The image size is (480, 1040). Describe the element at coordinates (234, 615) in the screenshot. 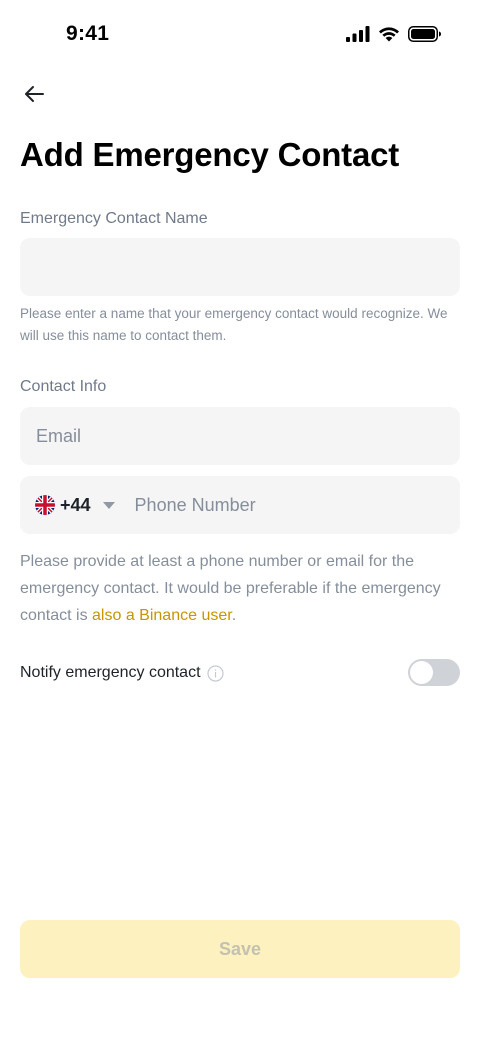

I see `contact-hint-suffix: .` at that location.